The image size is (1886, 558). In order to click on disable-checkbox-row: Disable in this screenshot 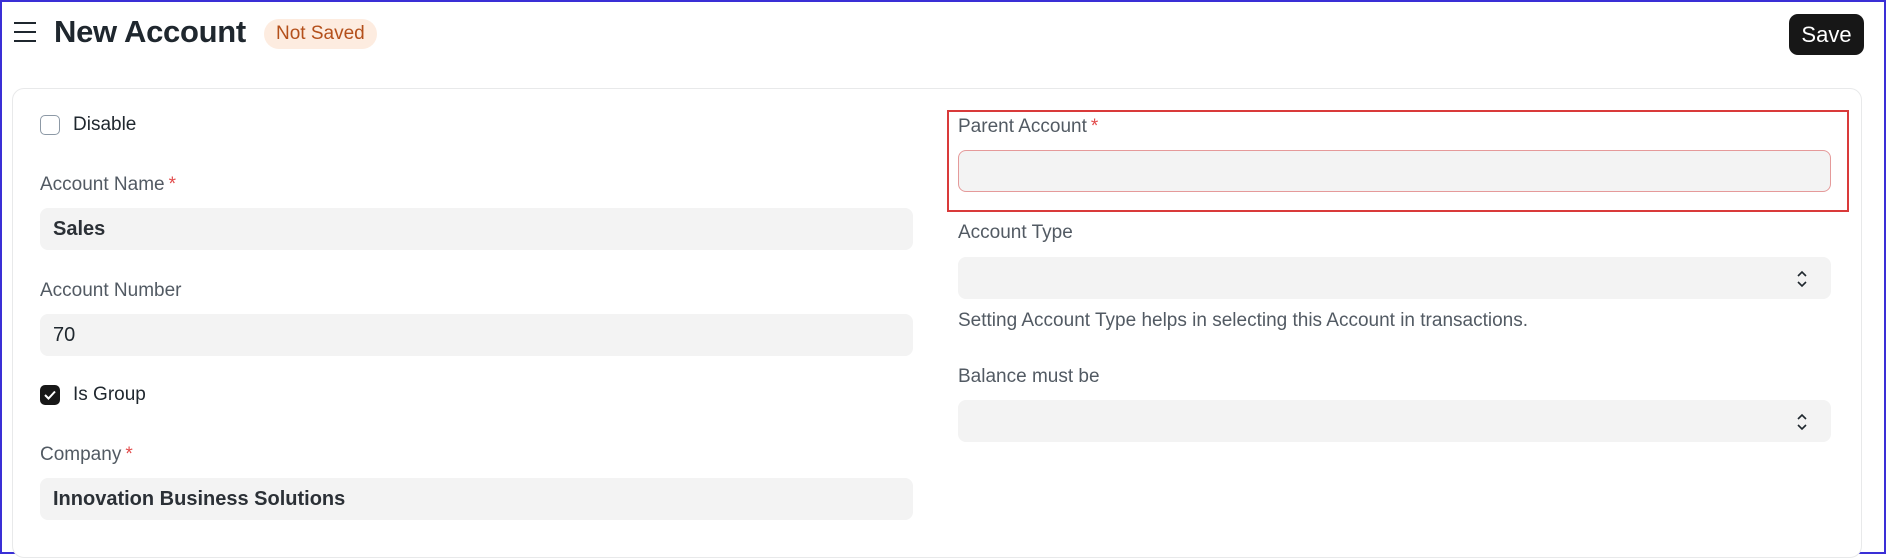, I will do `click(88, 125)`.